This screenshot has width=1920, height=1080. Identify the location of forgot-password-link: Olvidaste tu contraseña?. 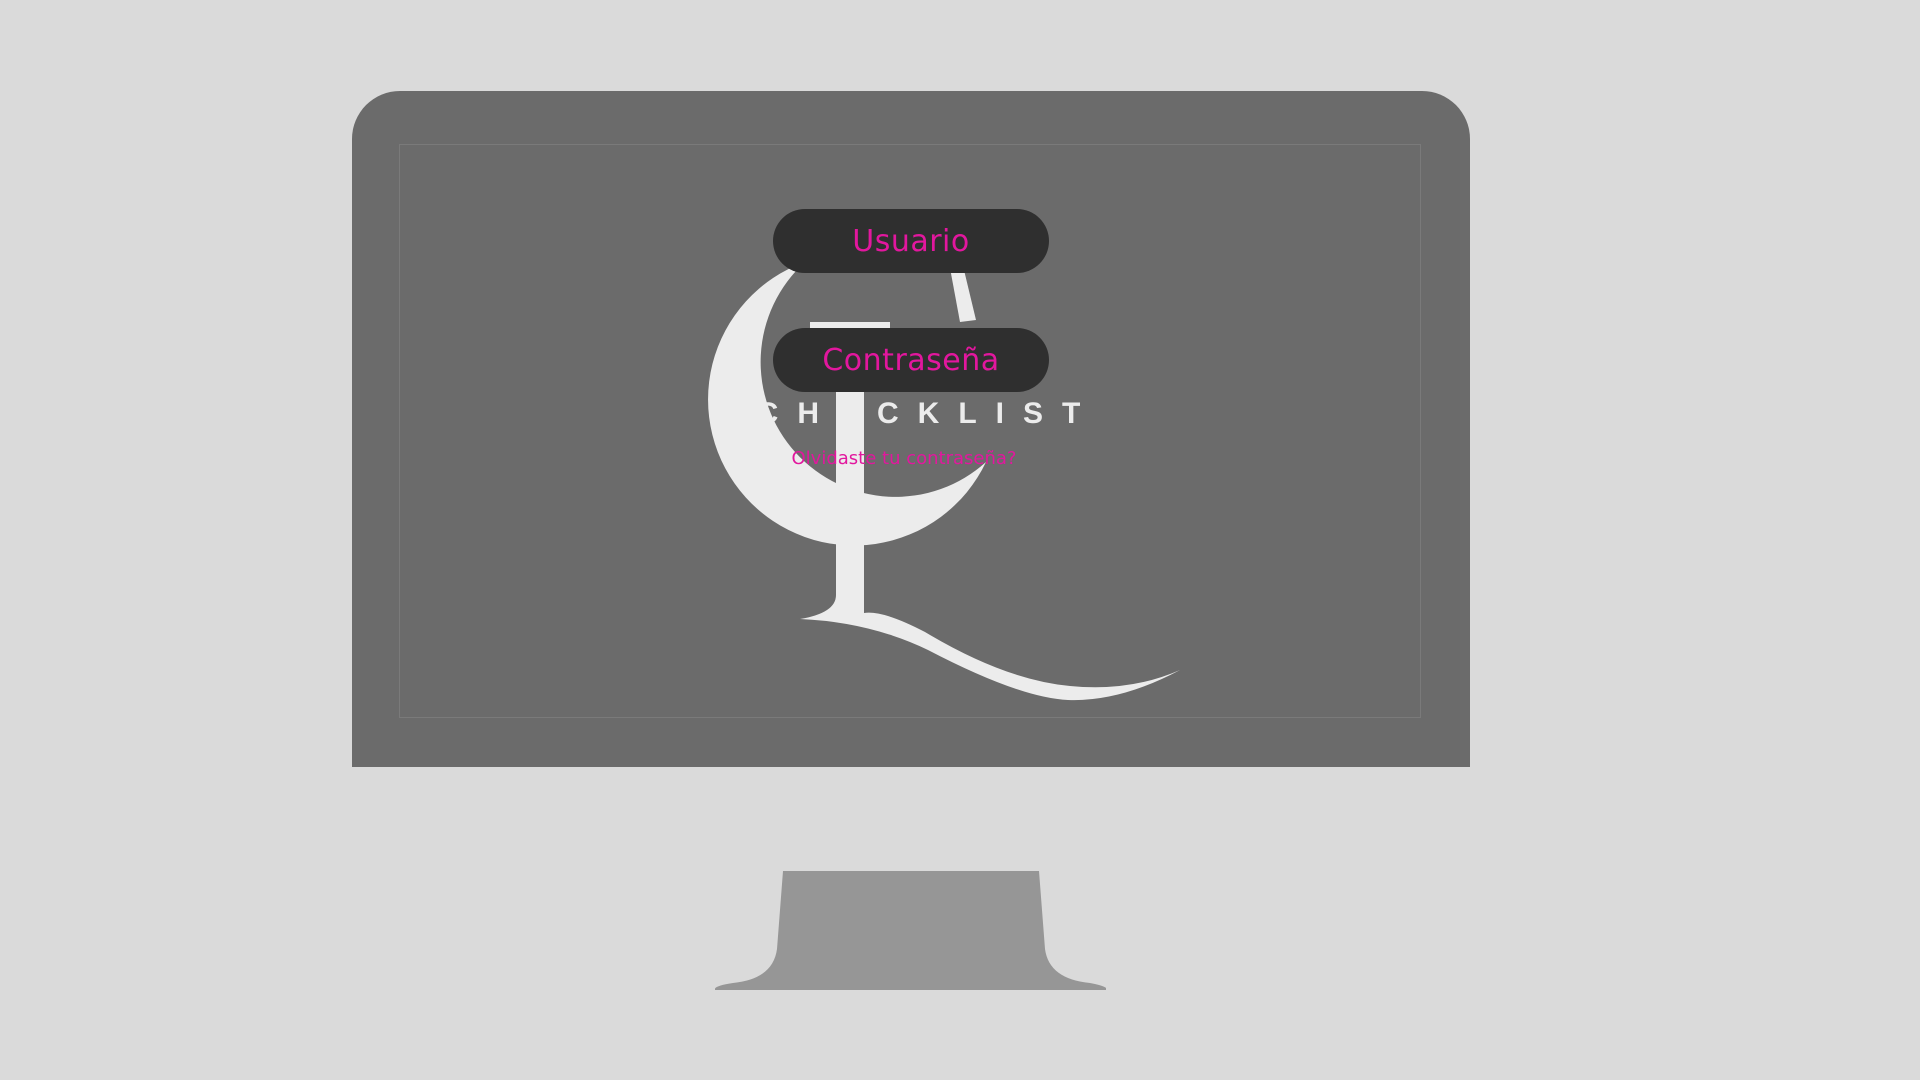
(904, 458).